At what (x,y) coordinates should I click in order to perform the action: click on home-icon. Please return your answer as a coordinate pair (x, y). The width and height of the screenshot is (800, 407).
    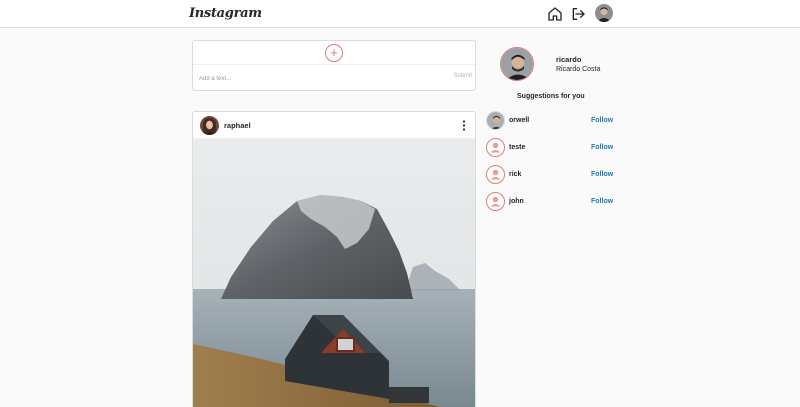
    Looking at the image, I should click on (555, 14).